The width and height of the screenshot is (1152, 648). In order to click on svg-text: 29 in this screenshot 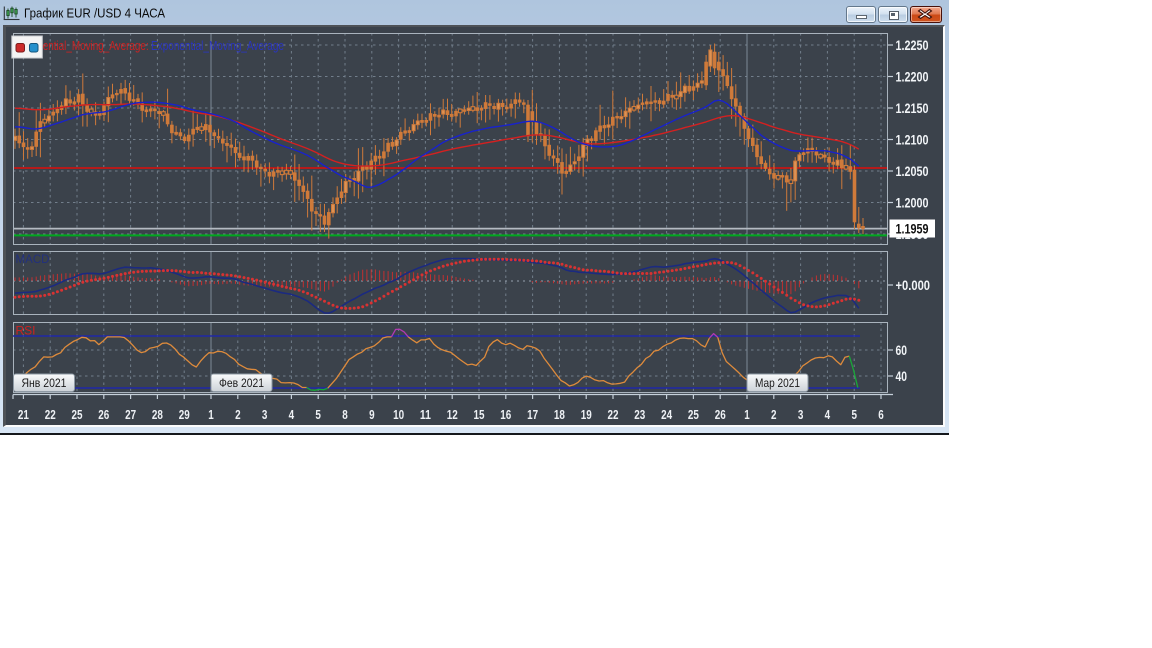, I will do `click(184, 415)`.